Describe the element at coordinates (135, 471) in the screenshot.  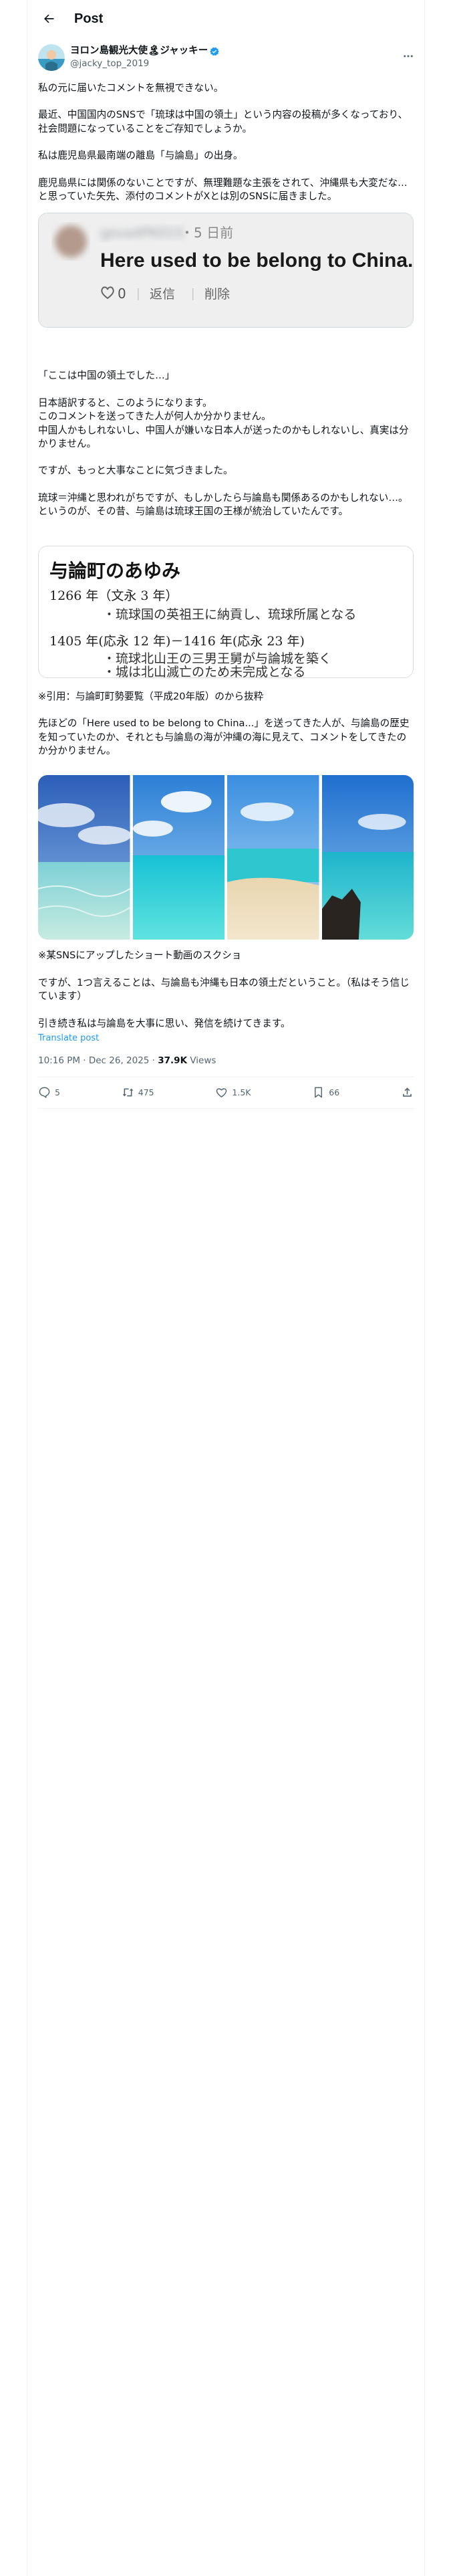
I see `post-paragraph: ですが、もっと大事なことに気づきました。` at that location.